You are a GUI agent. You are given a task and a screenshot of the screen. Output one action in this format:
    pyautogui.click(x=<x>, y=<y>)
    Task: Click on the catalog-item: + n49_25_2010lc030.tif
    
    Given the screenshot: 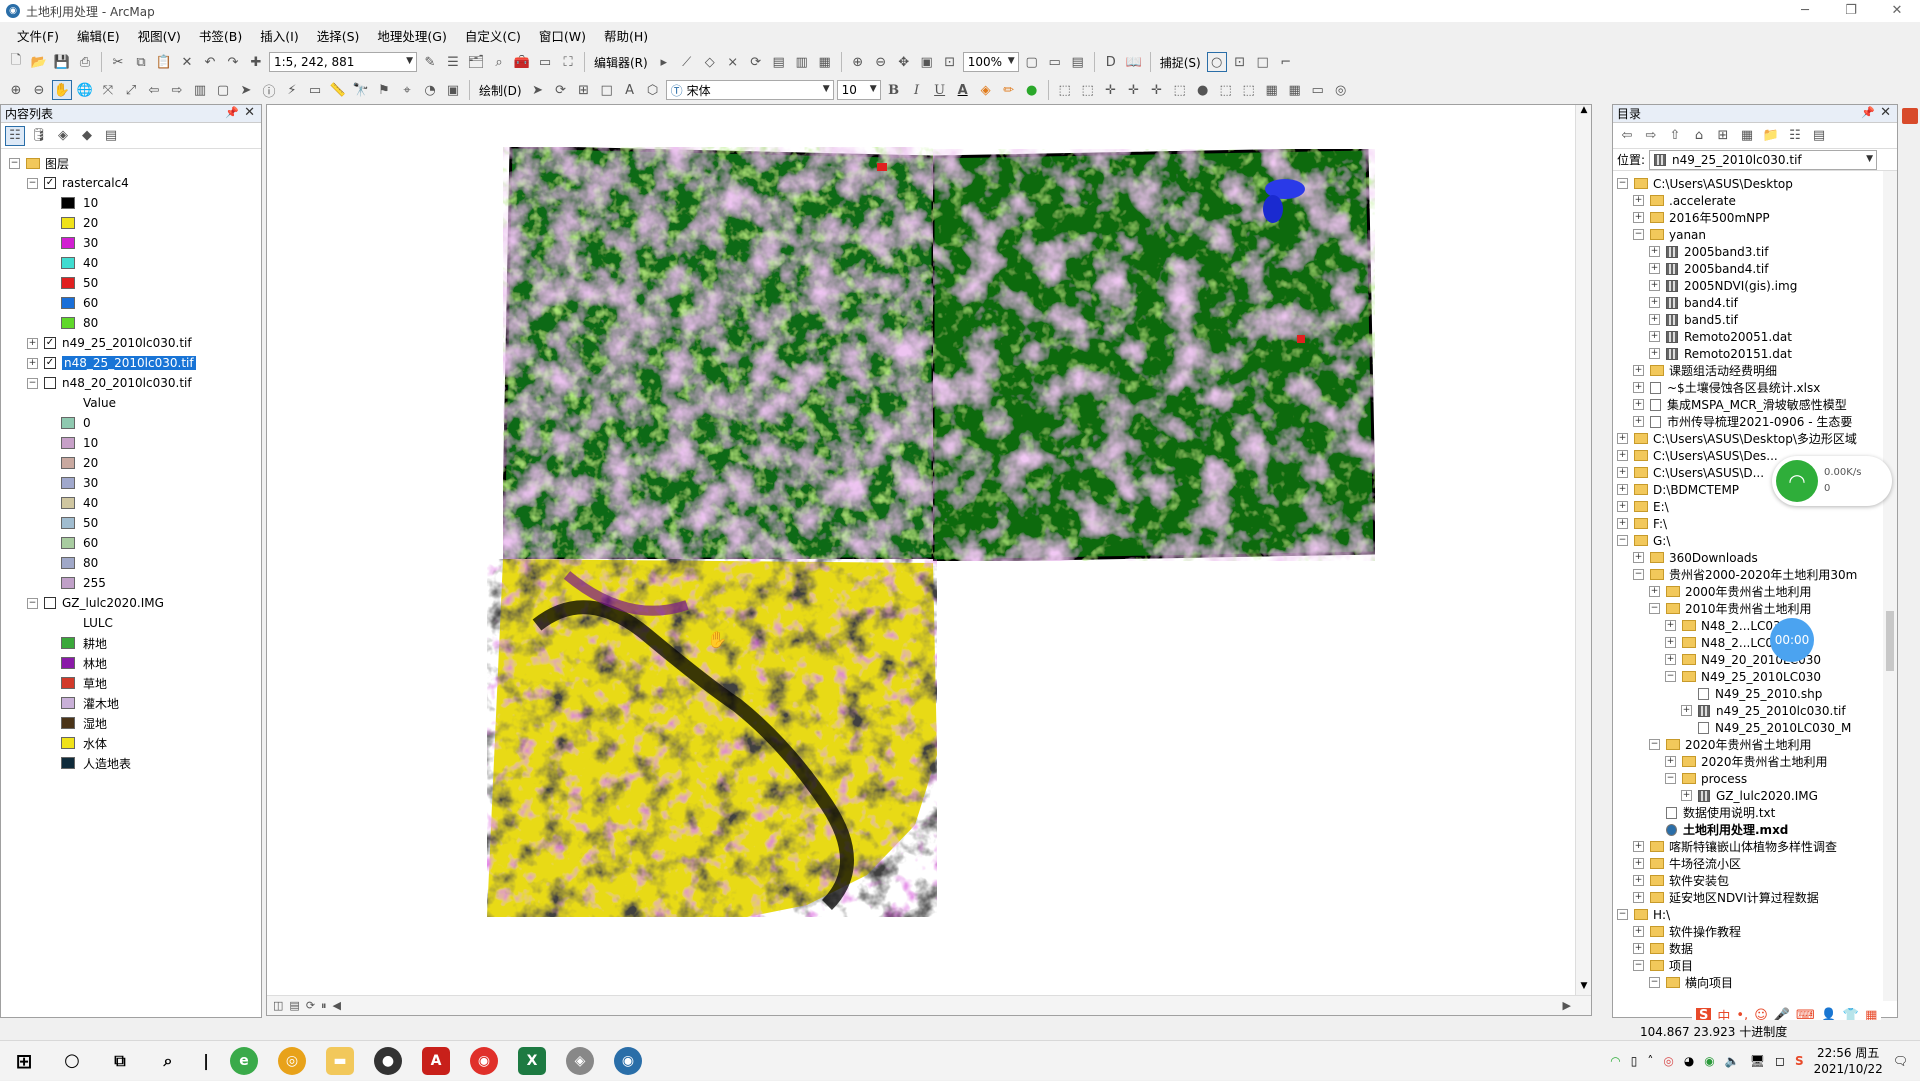 What is the action you would take?
    pyautogui.click(x=1755, y=710)
    